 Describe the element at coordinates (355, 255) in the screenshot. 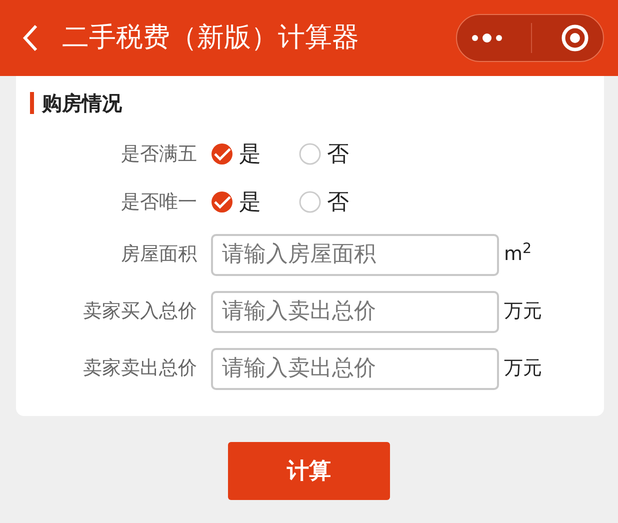

I see `input-field: 请输入房屋面积` at that location.